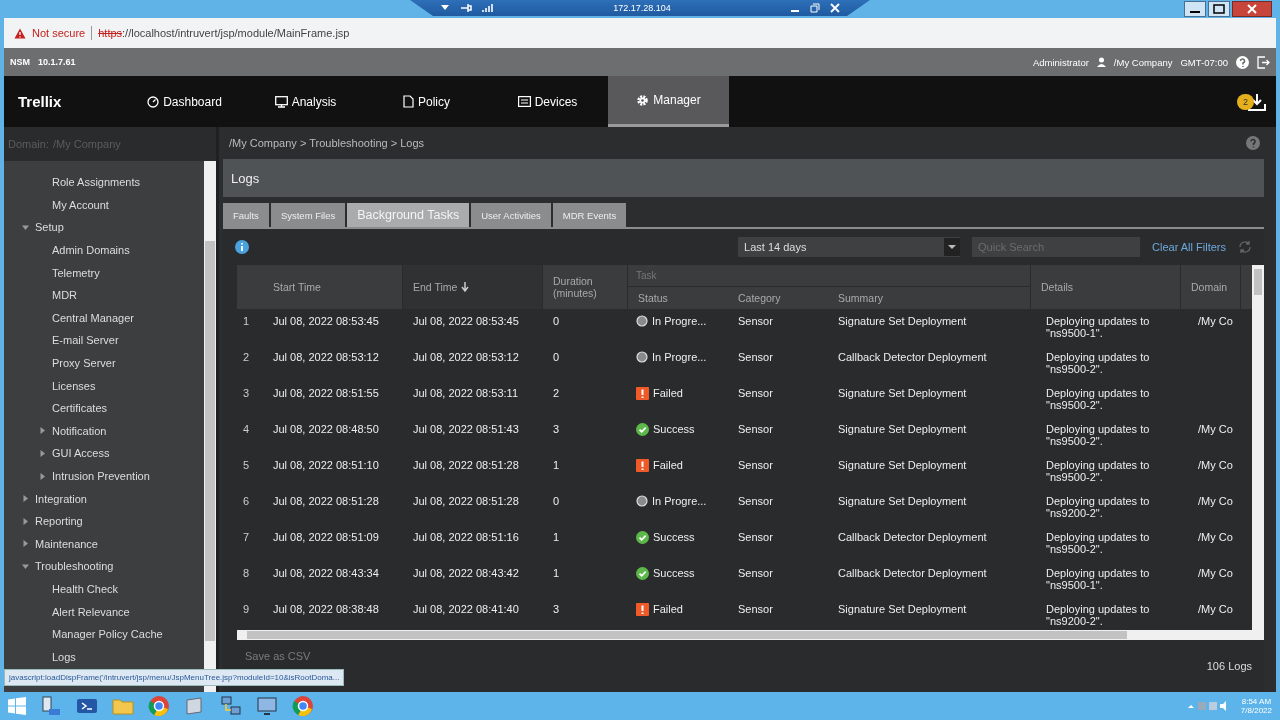 The height and width of the screenshot is (720, 1280). What do you see at coordinates (327, 143) in the screenshot?
I see `breadcrumb: /My Company > Troubleshooting > Logs` at bounding box center [327, 143].